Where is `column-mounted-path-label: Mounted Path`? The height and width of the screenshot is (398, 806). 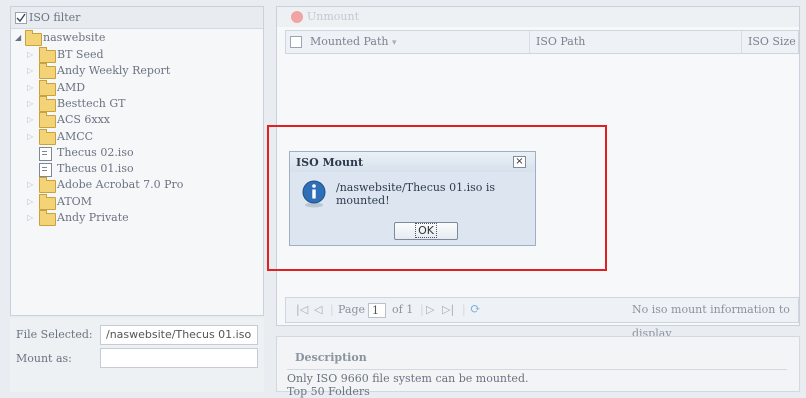 column-mounted-path-label: Mounted Path is located at coordinates (349, 41).